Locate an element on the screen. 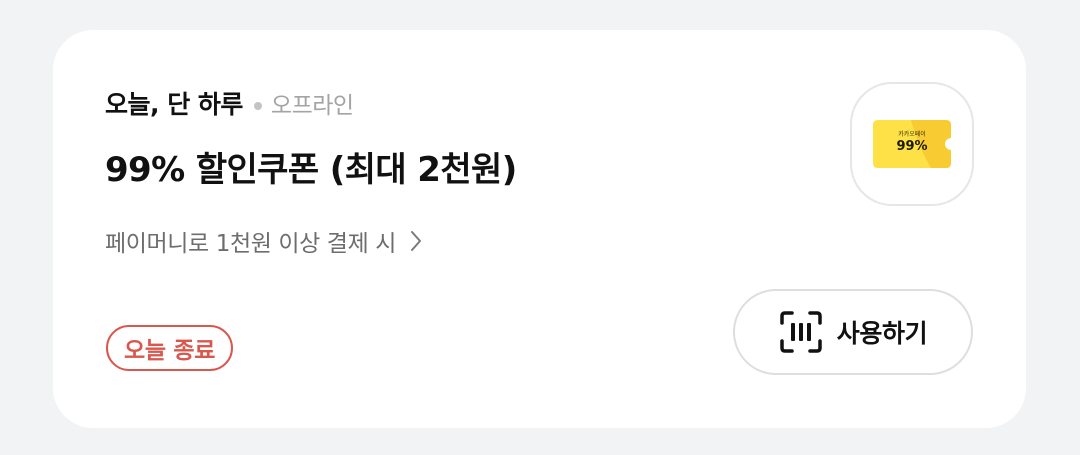 This screenshot has width=1080, height=455. separator-dot is located at coordinates (257, 106).